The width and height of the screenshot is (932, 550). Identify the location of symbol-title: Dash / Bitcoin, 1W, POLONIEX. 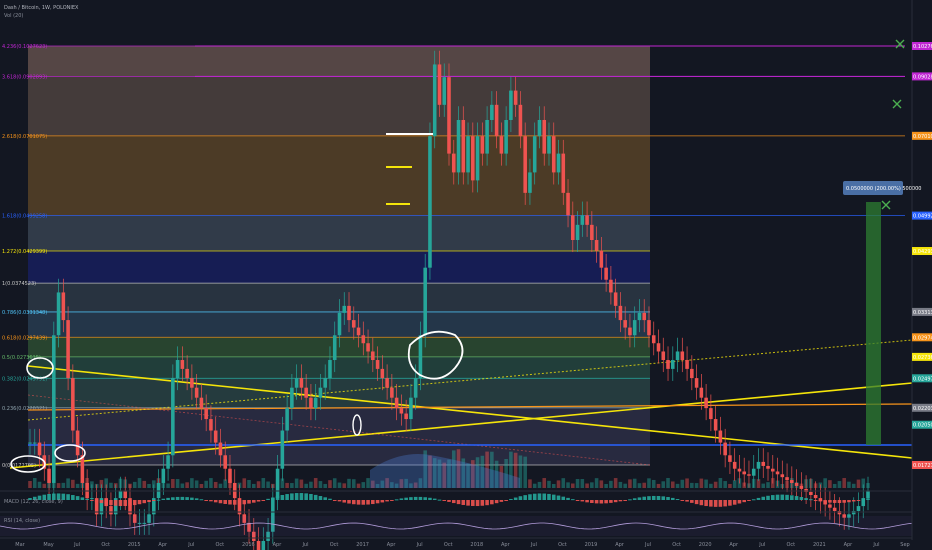
(41, 8).